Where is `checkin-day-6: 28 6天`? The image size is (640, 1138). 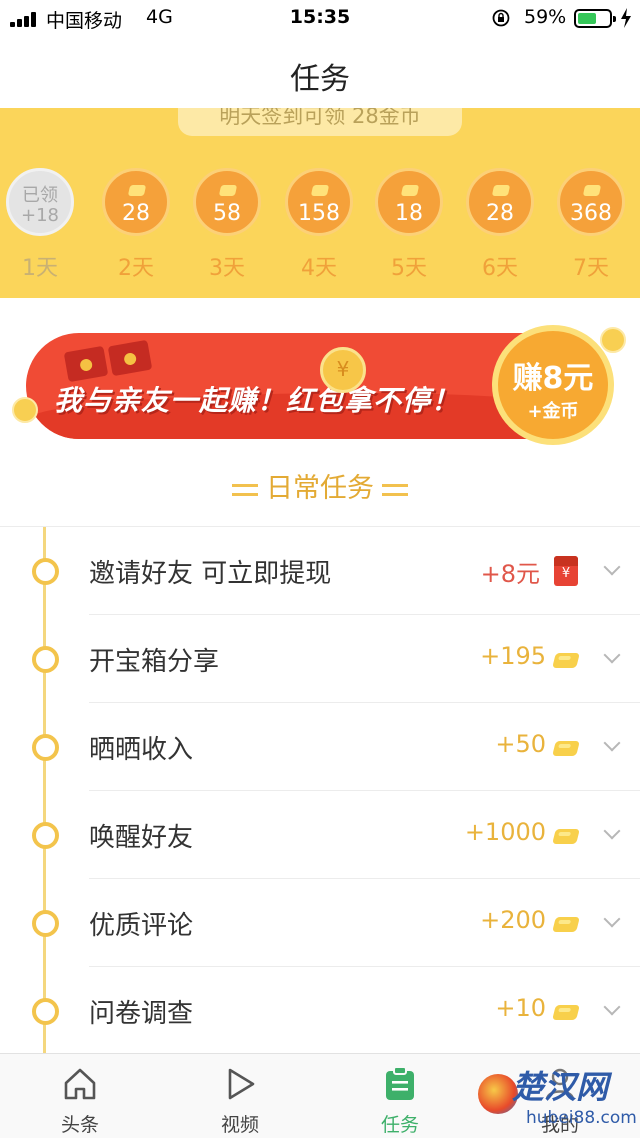
checkin-day-6: 28 6天 is located at coordinates (500, 225).